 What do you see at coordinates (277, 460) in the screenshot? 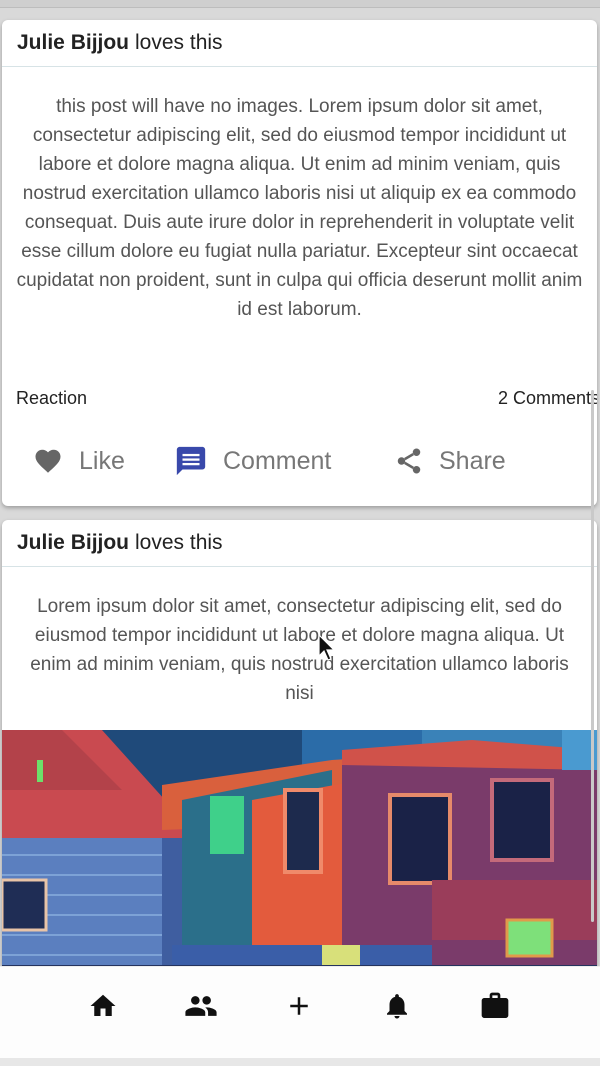
I see `comment-label: Comment` at bounding box center [277, 460].